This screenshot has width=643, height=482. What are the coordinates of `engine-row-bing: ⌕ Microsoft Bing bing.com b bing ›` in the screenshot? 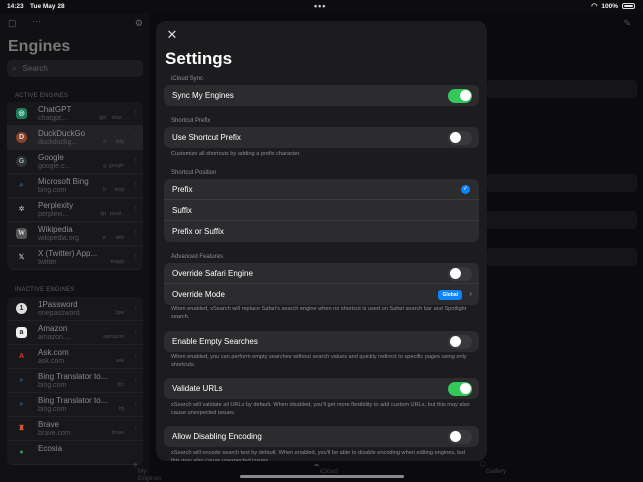 It's located at (75, 186).